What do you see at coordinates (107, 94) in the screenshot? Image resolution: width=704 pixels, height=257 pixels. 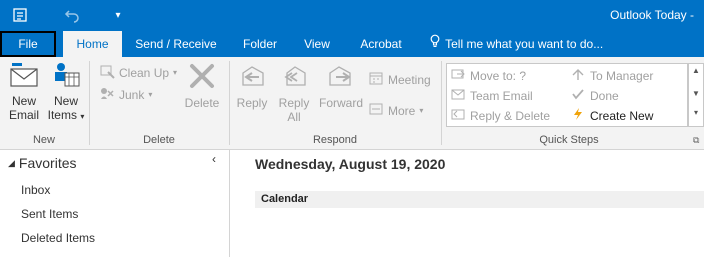 I see `junk-icon` at bounding box center [107, 94].